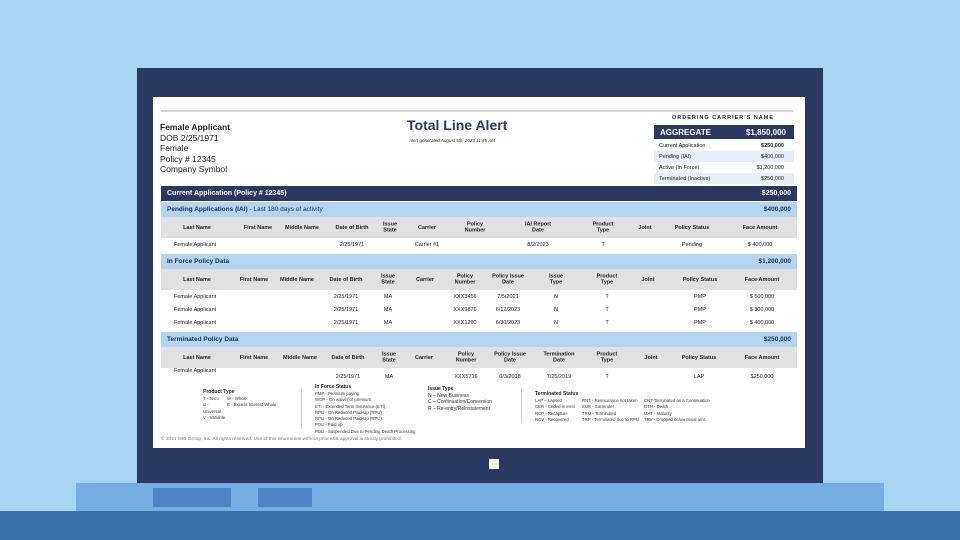 This screenshot has height=540, width=960. Describe the element at coordinates (559, 377) in the screenshot. I see `table-cell: 7/25/2019` at that location.